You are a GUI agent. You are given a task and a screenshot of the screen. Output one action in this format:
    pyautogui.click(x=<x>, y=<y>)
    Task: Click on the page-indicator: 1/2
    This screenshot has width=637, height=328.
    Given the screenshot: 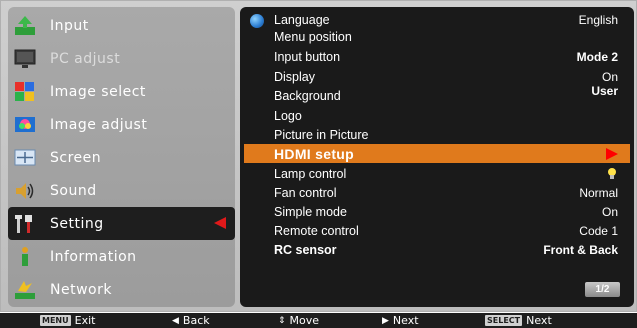 What is the action you would take?
    pyautogui.click(x=602, y=289)
    